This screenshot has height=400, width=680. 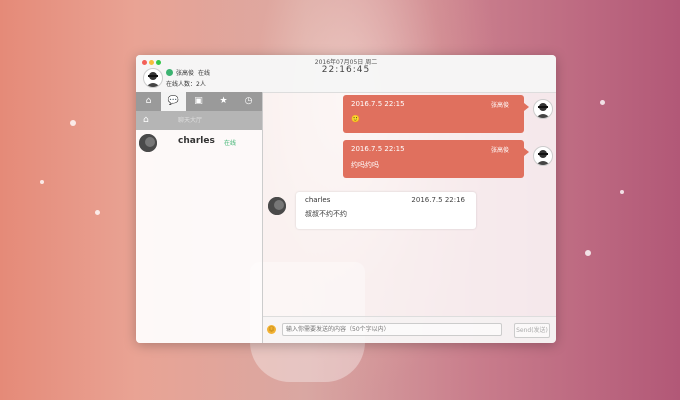 What do you see at coordinates (438, 200) in the screenshot?
I see `message-time: 2016.7.5 22:16` at bounding box center [438, 200].